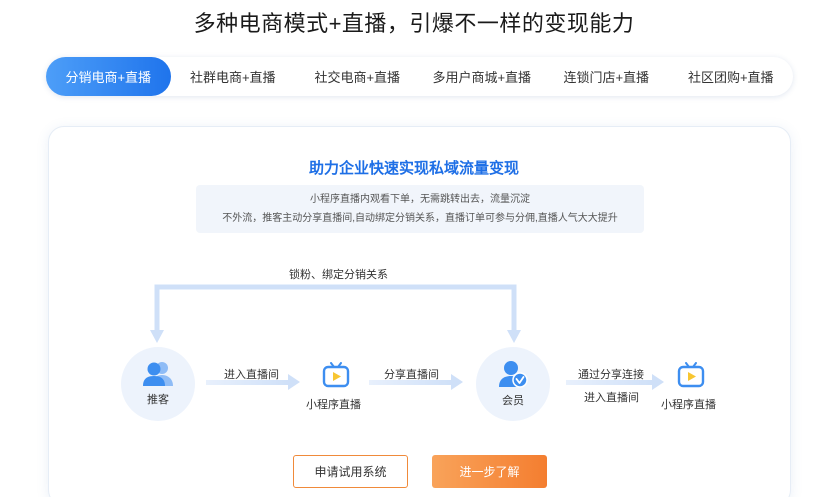 This screenshot has width=828, height=497. What do you see at coordinates (514, 336) in the screenshot?
I see `loop-arrow-right` at bounding box center [514, 336].